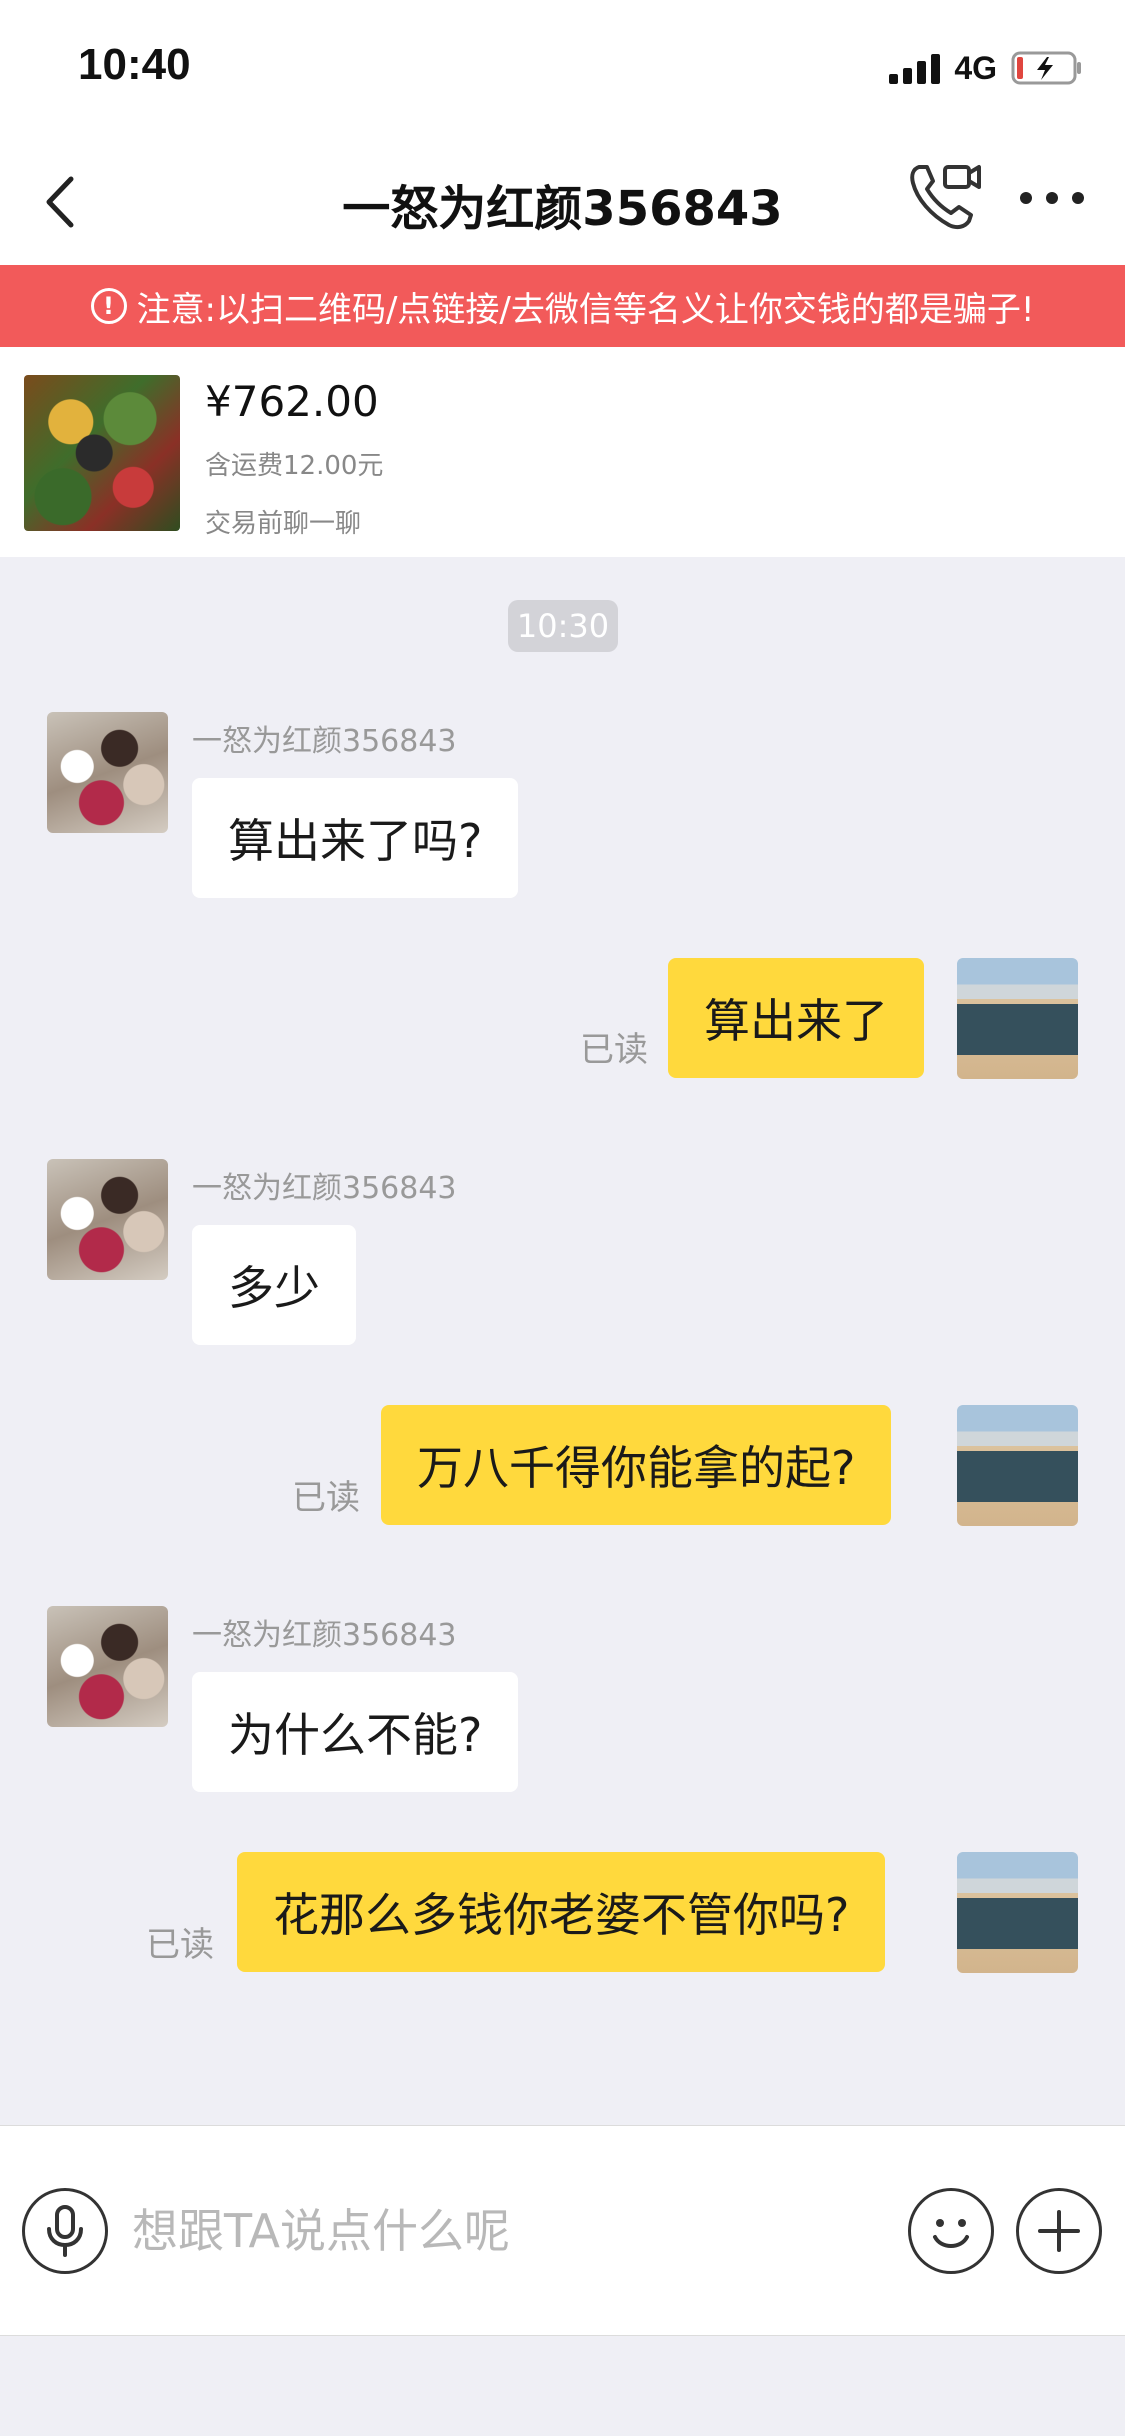 The height and width of the screenshot is (2436, 1125). I want to click on message-bubble-self: 花那么多钱你老婆不管你吗?, so click(561, 1912).